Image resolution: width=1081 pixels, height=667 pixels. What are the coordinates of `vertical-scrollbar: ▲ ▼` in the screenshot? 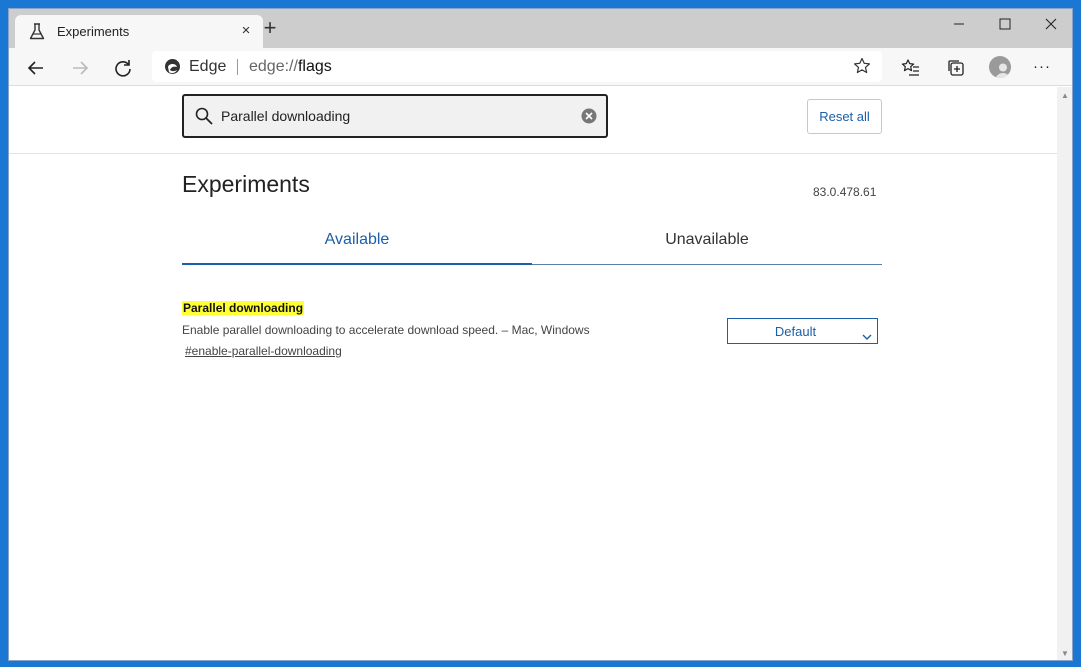 It's located at (1064, 373).